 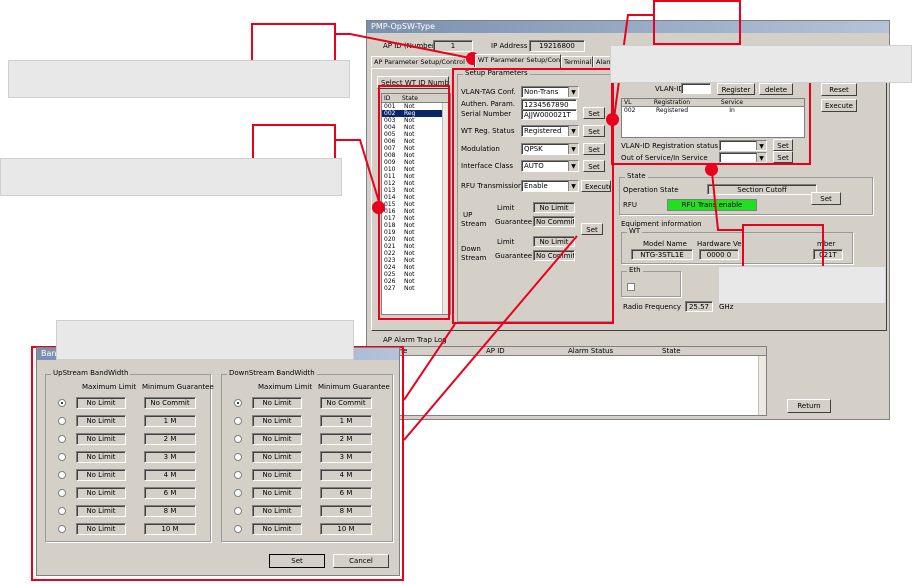 What do you see at coordinates (170, 457) in the screenshot?
I see `upstream-guarantee-field: 3 M` at bounding box center [170, 457].